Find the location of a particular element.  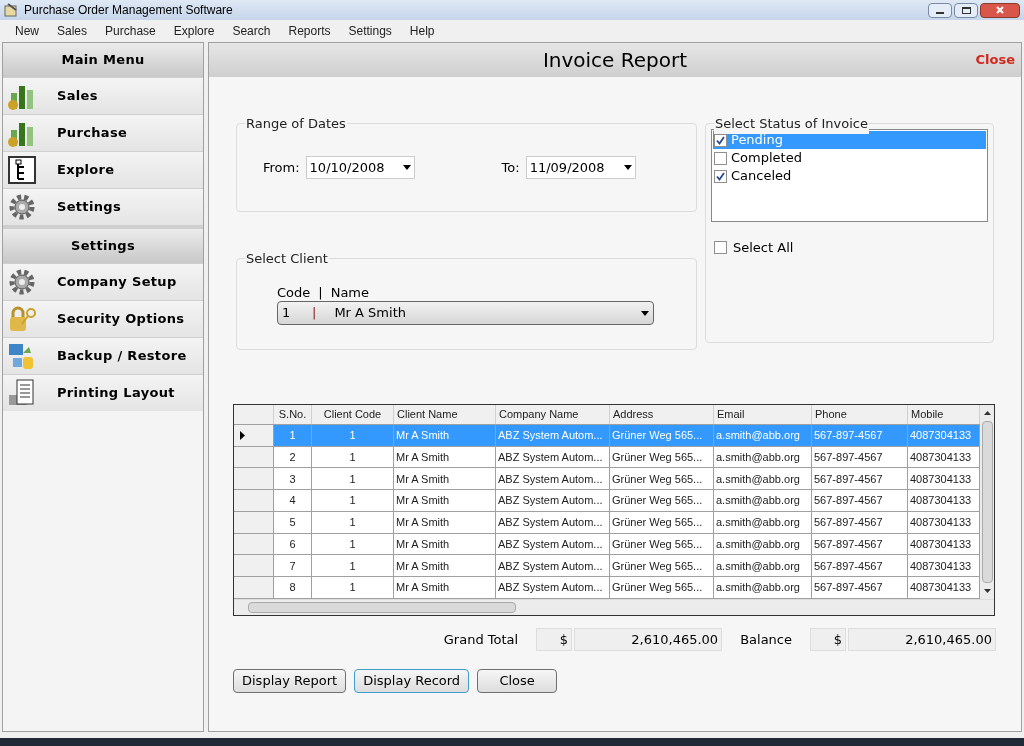

column-label: Name is located at coordinates (350, 292).